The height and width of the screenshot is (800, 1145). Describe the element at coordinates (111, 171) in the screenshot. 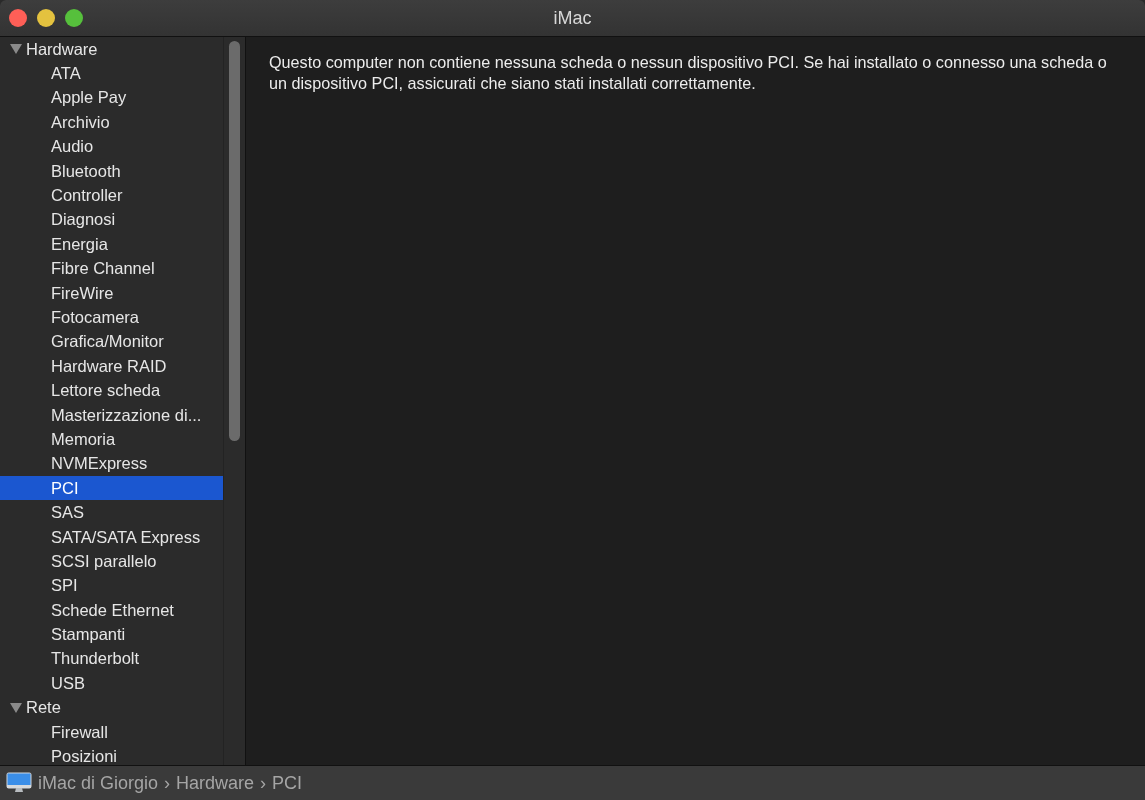

I see `sidebar-item: Bluetooth` at that location.